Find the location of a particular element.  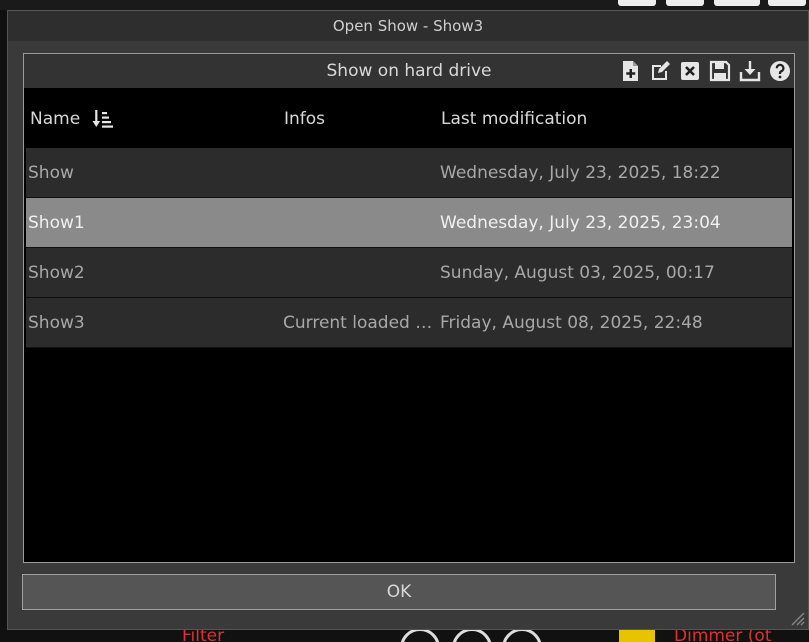

table-row: Show Wednesday, July 23, 2025, 18:22 is located at coordinates (409, 173).